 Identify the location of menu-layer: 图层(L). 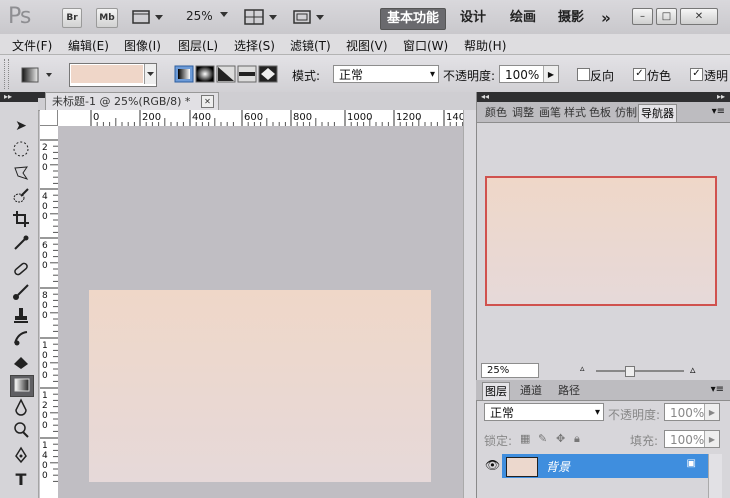
(198, 45).